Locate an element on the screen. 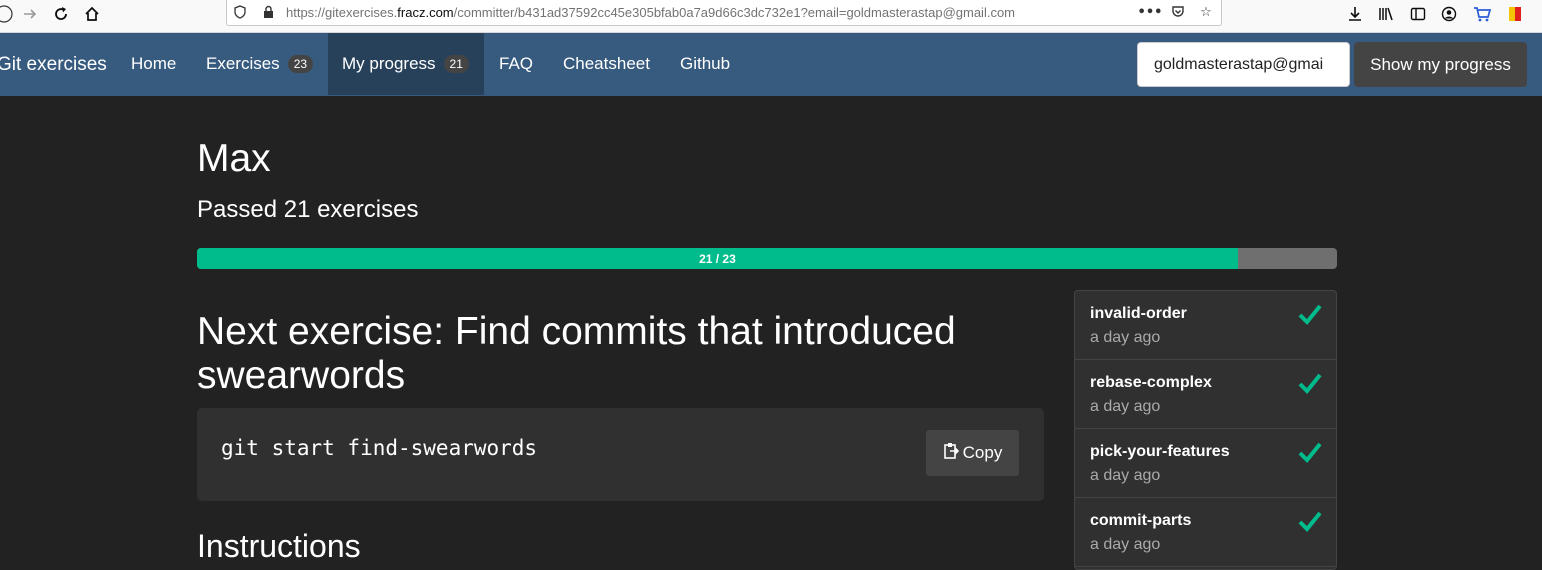 Image resolution: width=1542 pixels, height=570 pixels. home-icon is located at coordinates (92, 14).